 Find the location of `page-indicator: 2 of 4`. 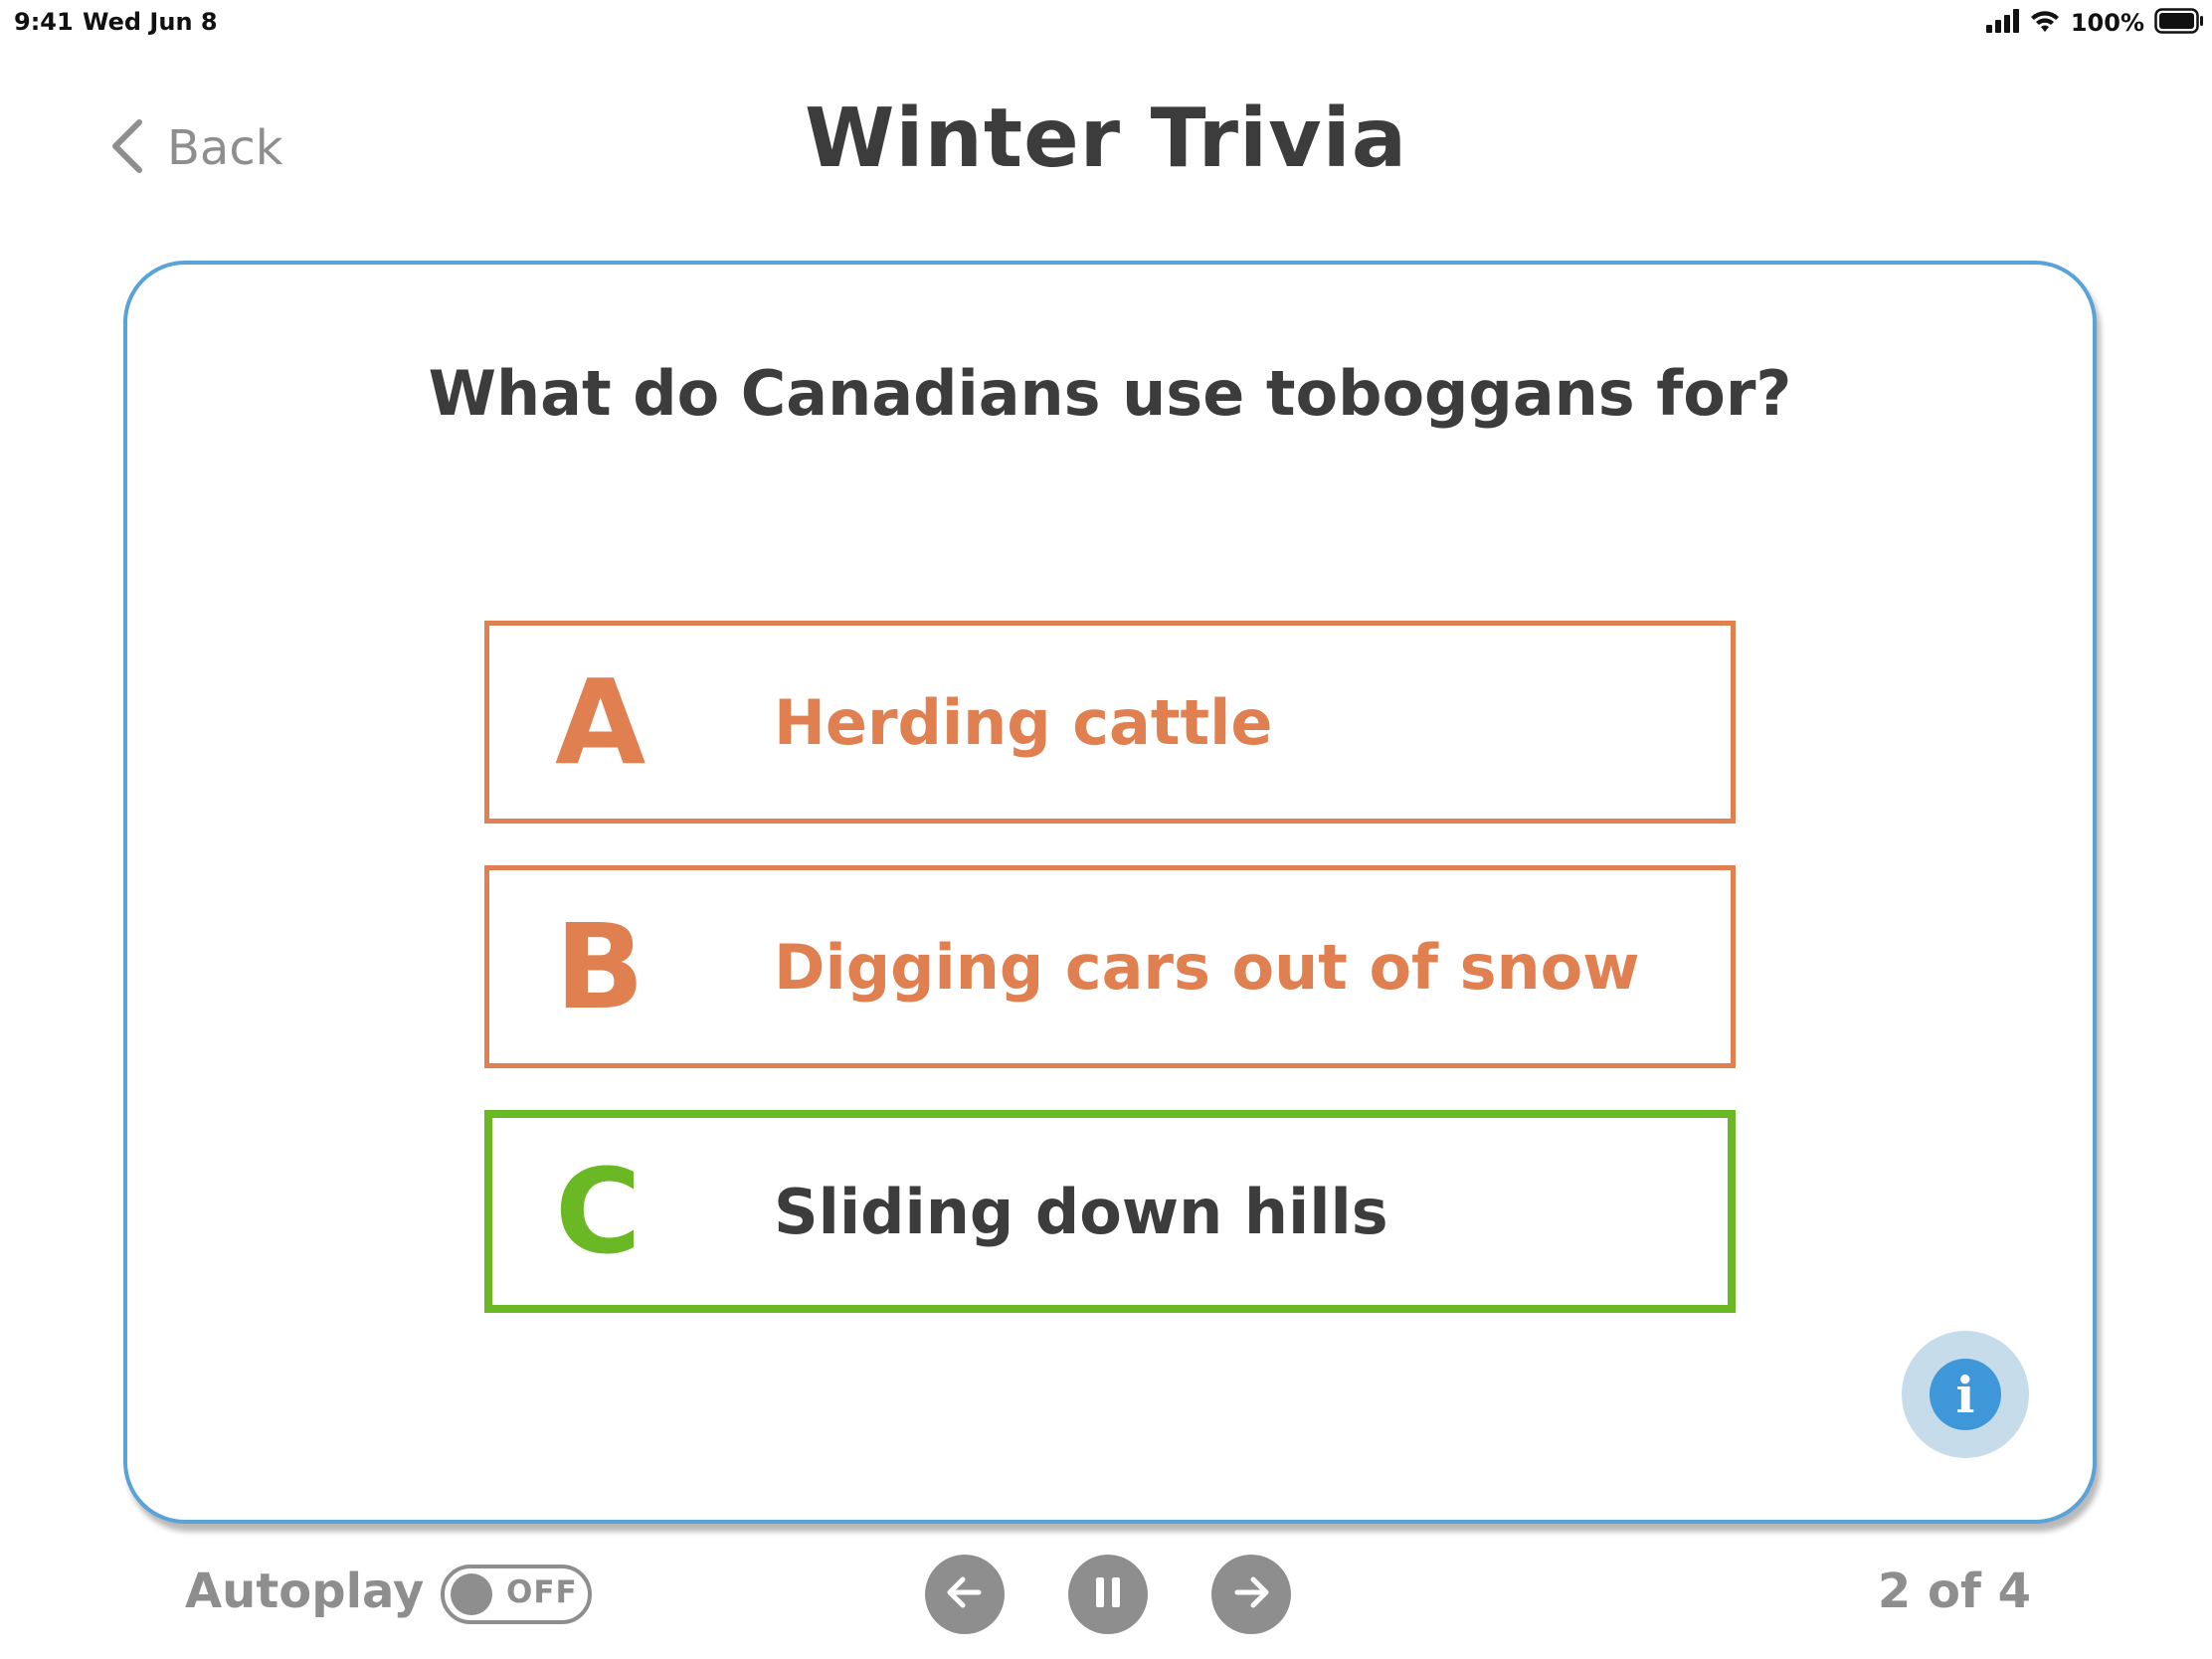

page-indicator: 2 of 4 is located at coordinates (1954, 1591).